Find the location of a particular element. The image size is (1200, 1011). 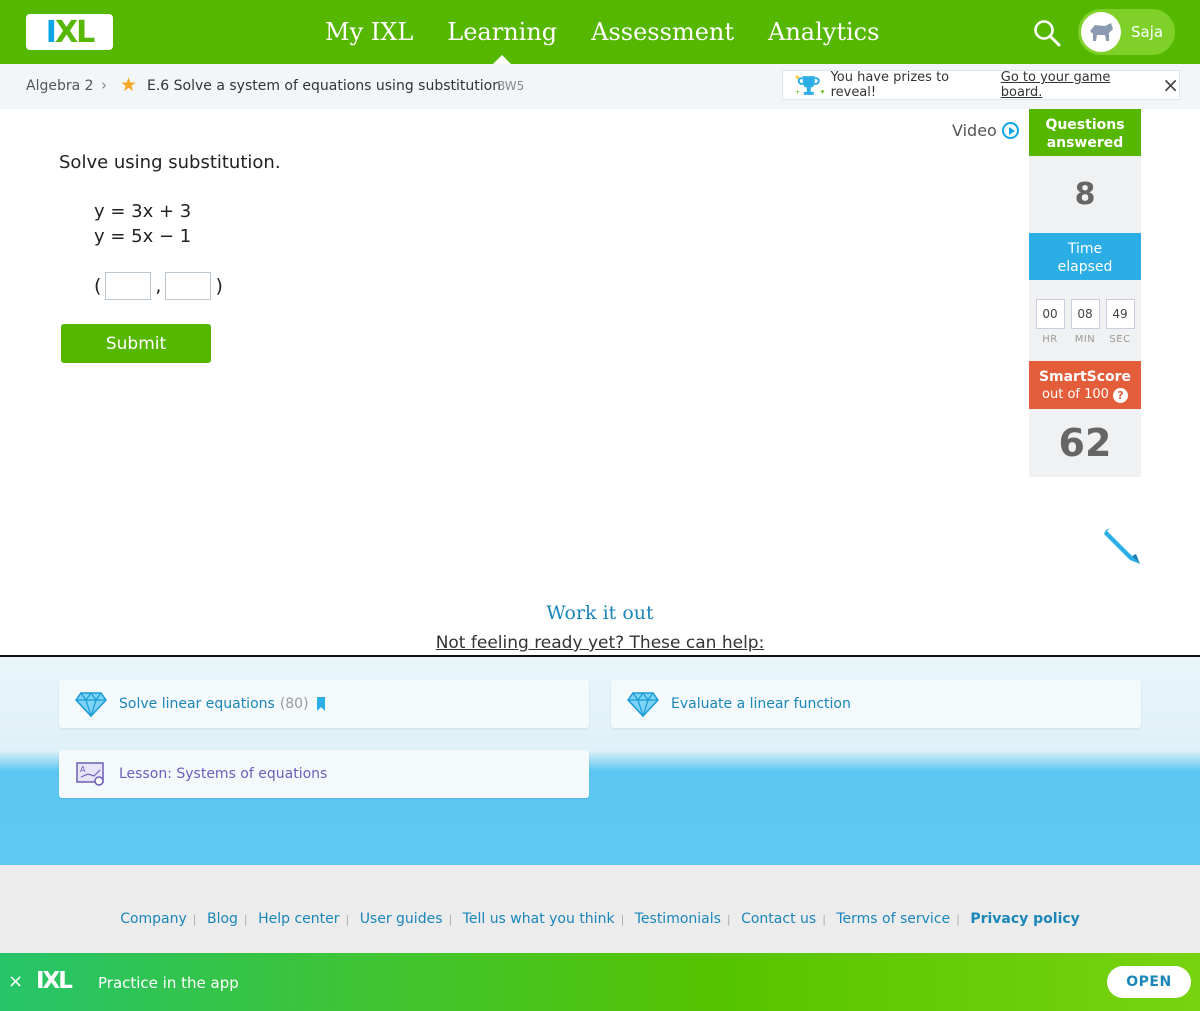

avatar-icon is located at coordinates (1101, 32).